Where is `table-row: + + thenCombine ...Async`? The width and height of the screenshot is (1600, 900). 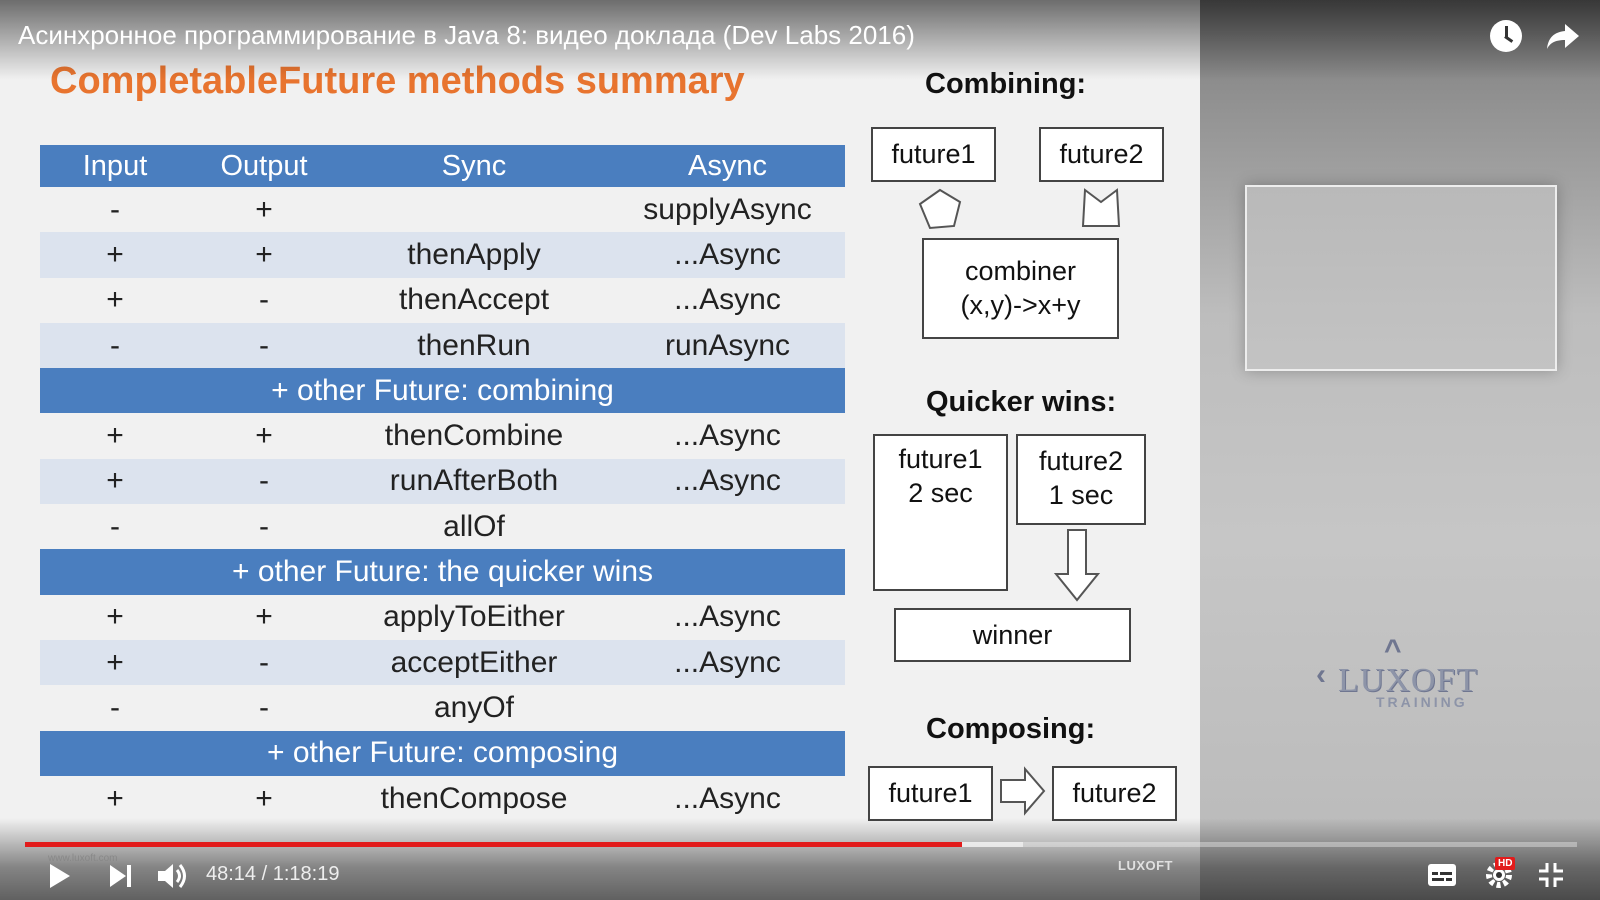 table-row: + + thenCombine ...Async is located at coordinates (442, 435).